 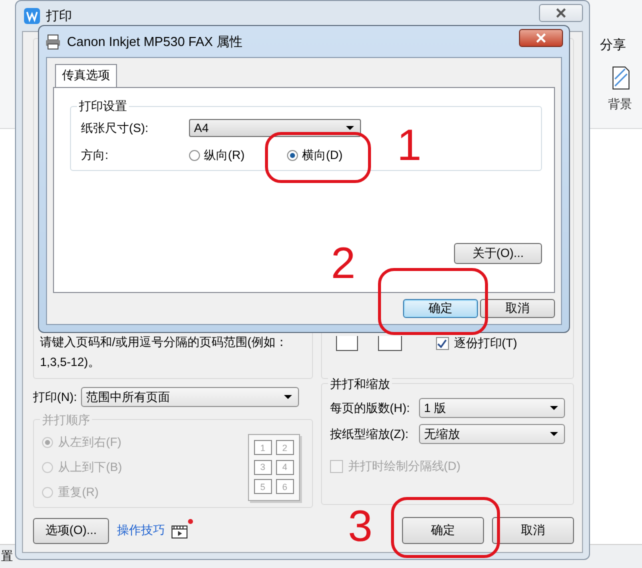 I want to click on checkbox, so click(x=442, y=343).